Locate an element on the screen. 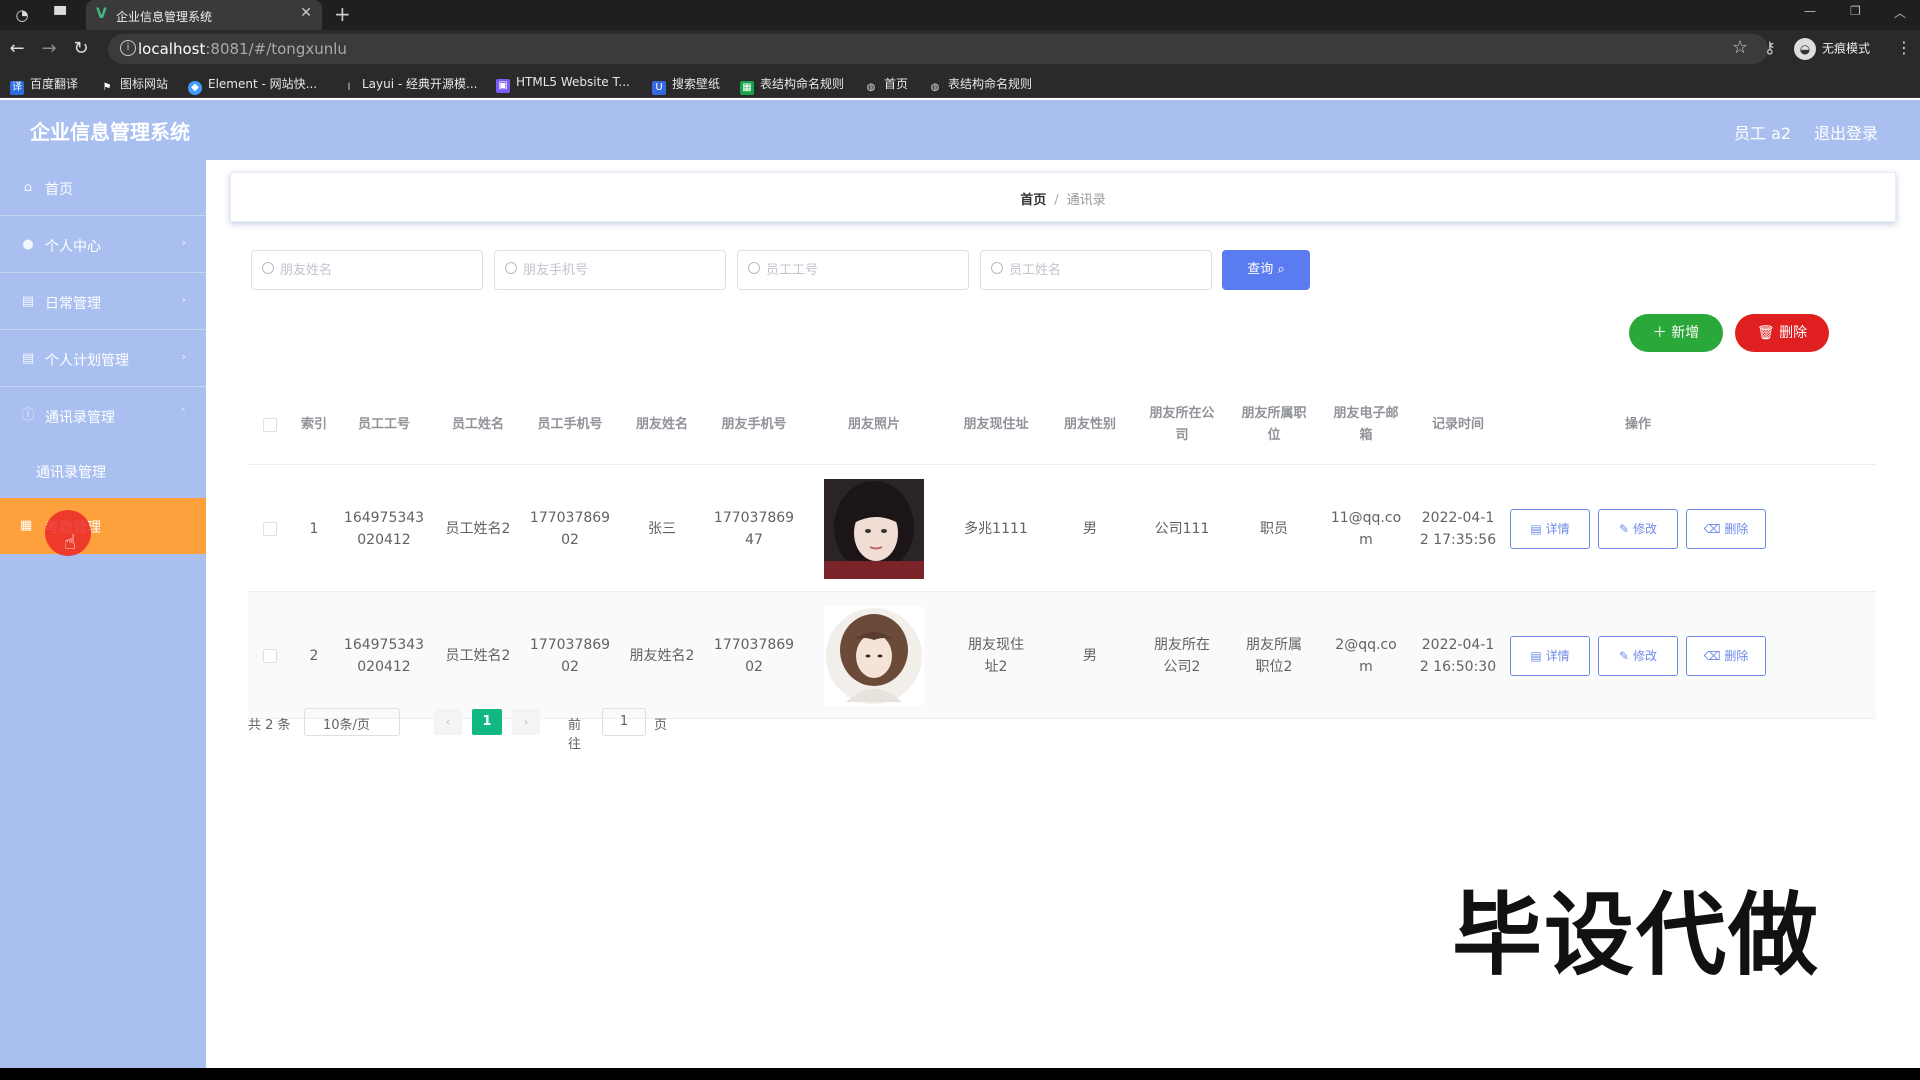 This screenshot has height=1080, width=1920. goto-label: 前往 is located at coordinates (575, 735).